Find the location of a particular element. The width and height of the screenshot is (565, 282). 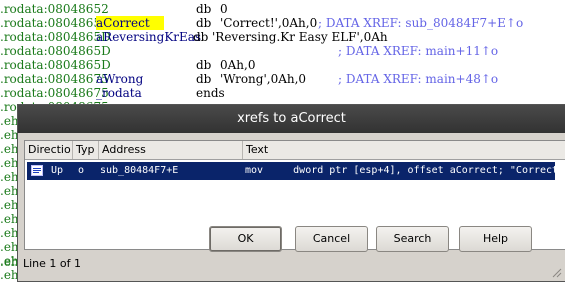

column-header-text: Text is located at coordinates (404, 150).